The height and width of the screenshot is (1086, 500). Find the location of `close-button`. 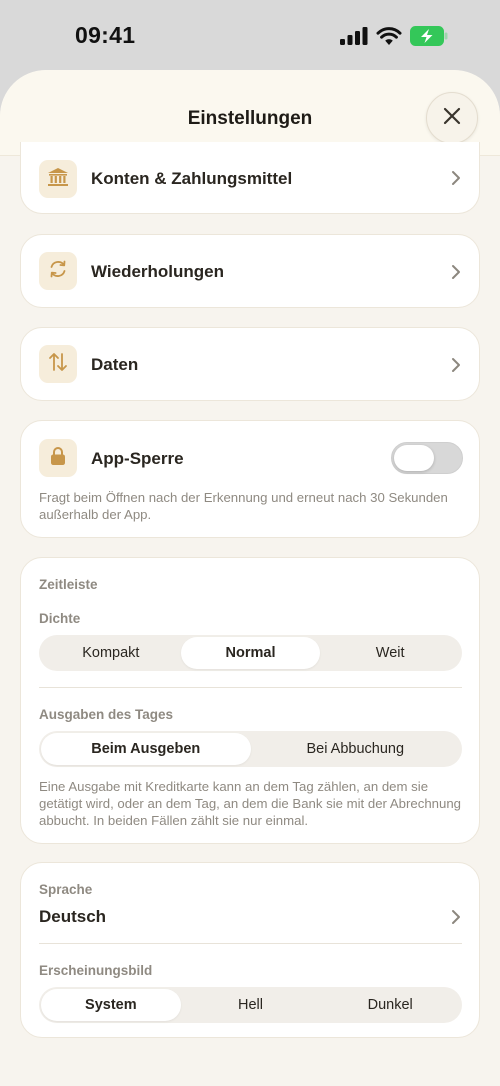

close-button is located at coordinates (452, 118).